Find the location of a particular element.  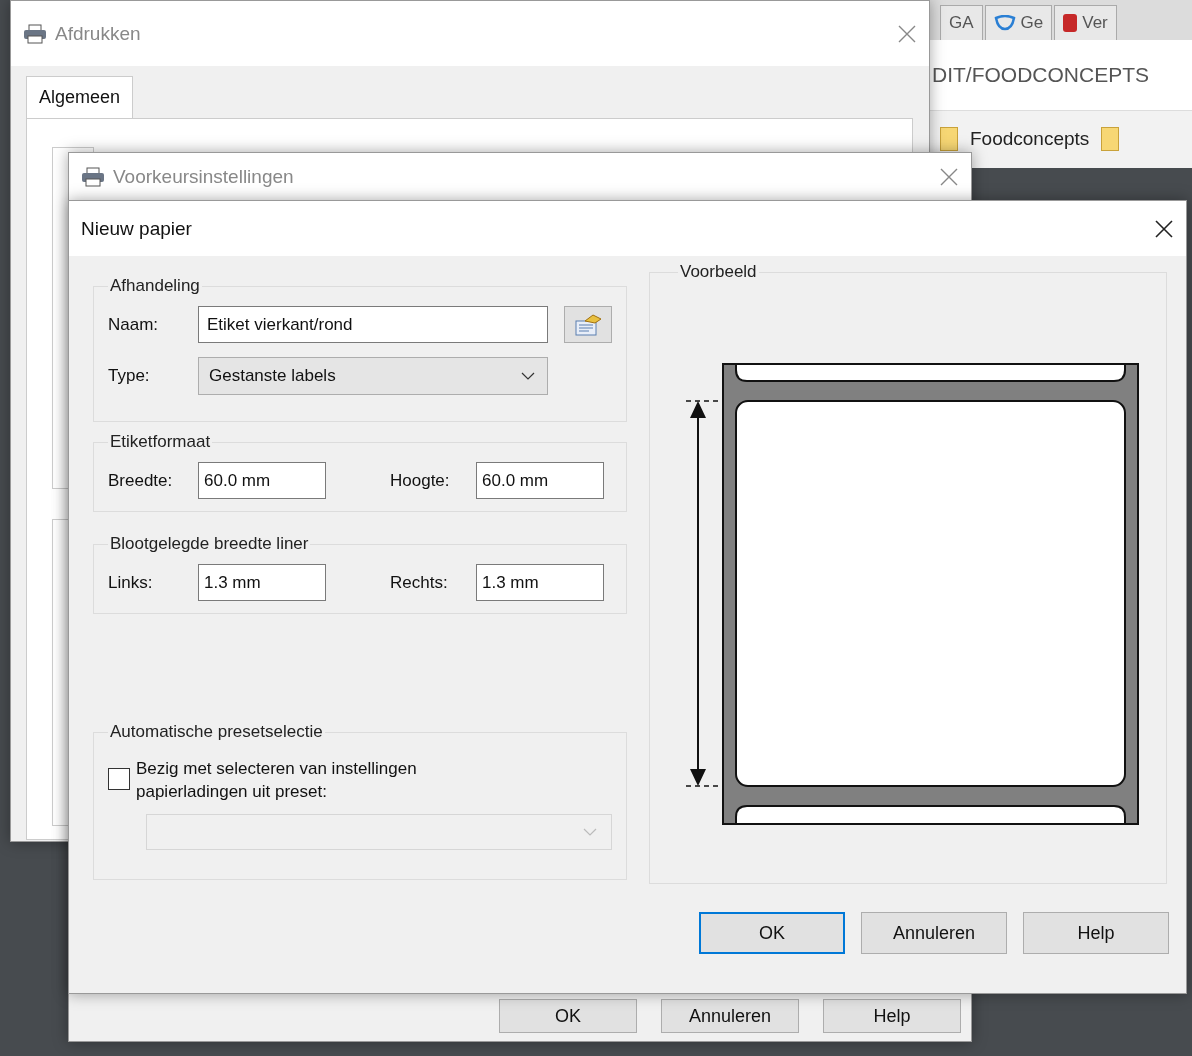

cup-icon is located at coordinates (1004, 23).